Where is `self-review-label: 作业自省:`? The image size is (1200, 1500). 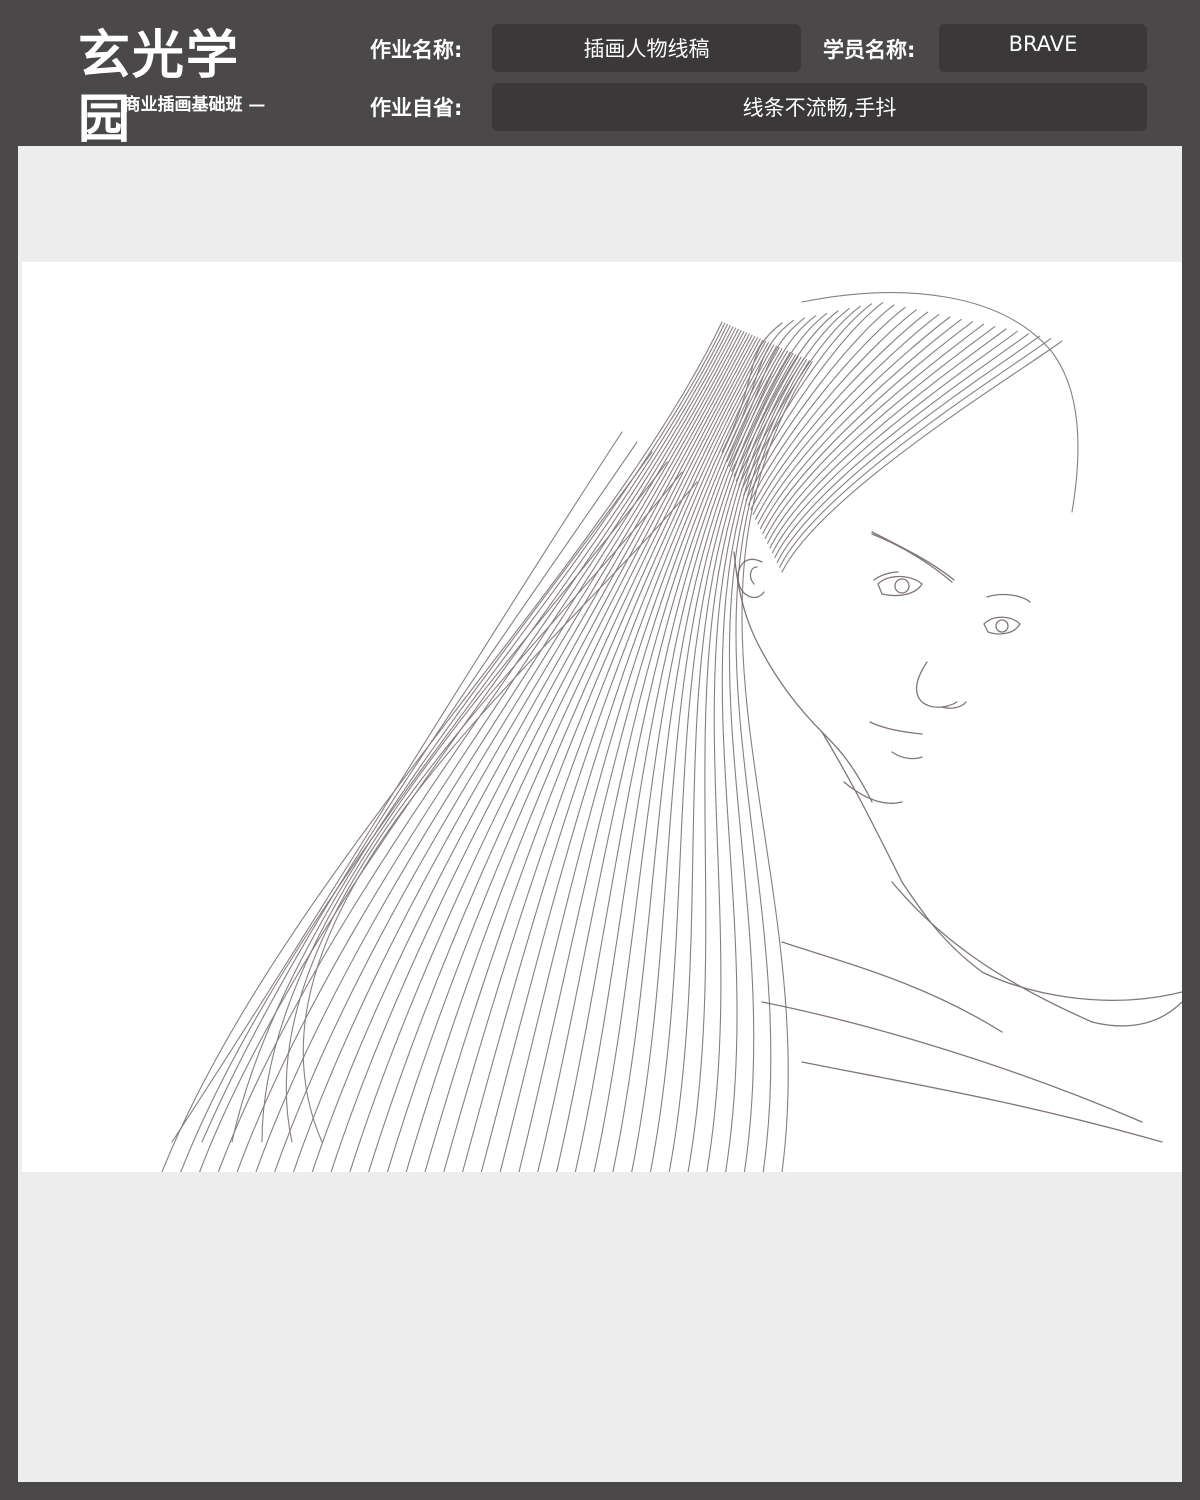 self-review-label: 作业自省: is located at coordinates (416, 108).